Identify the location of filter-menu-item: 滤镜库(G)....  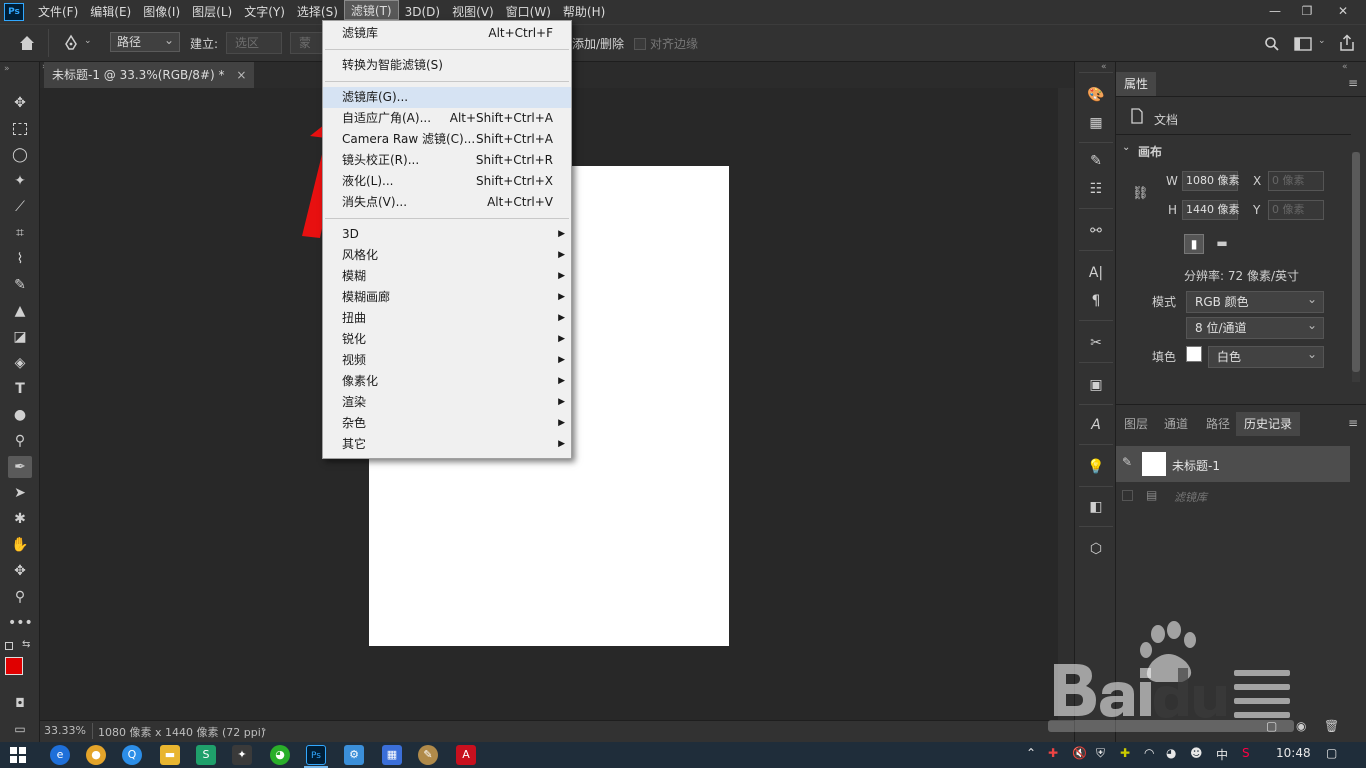
(447, 97).